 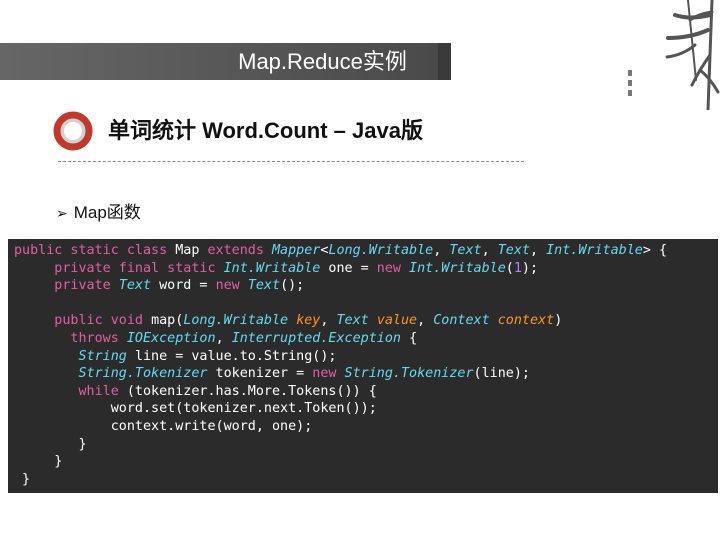 I want to click on section-subtitle: 单词统计 Word.Count – Java版, so click(x=265, y=130).